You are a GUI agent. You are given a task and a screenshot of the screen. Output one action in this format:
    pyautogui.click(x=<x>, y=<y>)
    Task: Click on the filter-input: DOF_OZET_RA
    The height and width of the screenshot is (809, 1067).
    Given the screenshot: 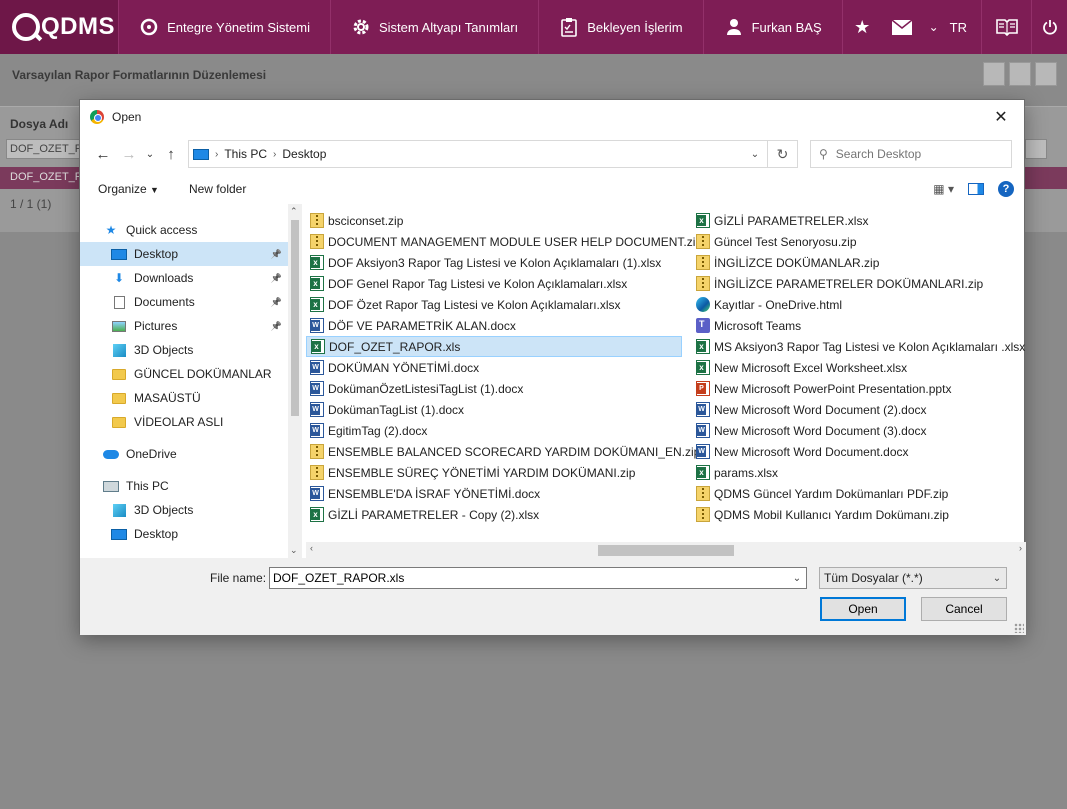 What is the action you would take?
    pyautogui.click(x=45, y=149)
    